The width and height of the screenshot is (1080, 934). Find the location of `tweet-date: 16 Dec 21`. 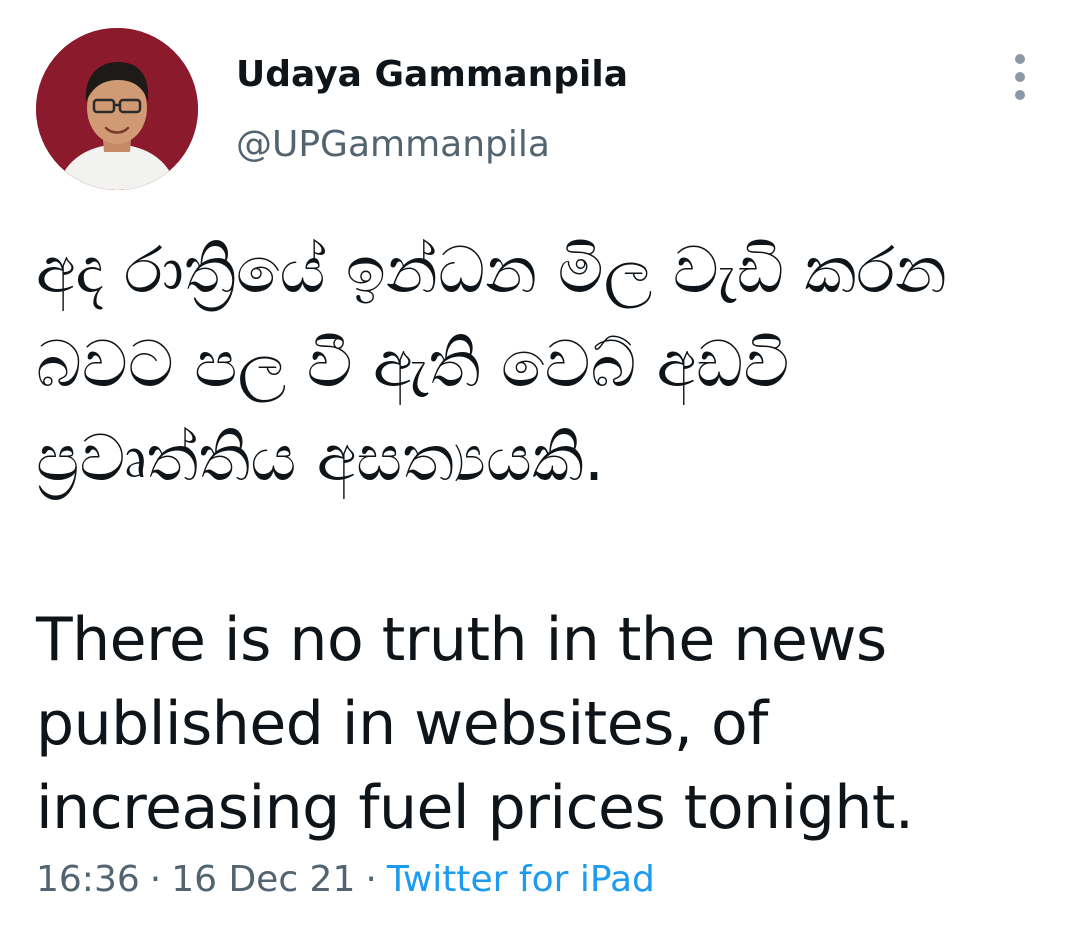

tweet-date: 16 Dec 21 is located at coordinates (263, 879).